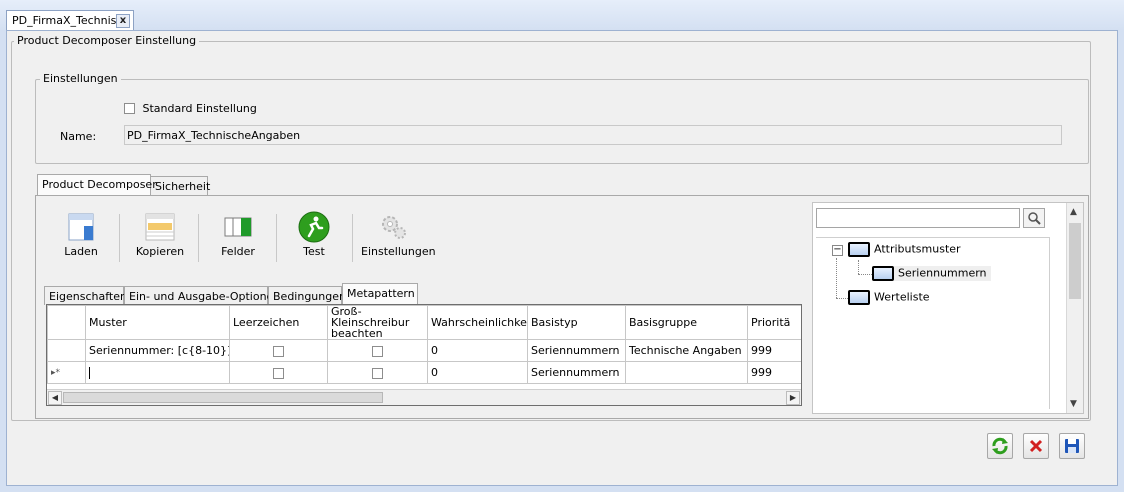 This screenshot has width=1124, height=492. What do you see at coordinates (129, 108) in the screenshot?
I see `standard-setting-checkbox` at bounding box center [129, 108].